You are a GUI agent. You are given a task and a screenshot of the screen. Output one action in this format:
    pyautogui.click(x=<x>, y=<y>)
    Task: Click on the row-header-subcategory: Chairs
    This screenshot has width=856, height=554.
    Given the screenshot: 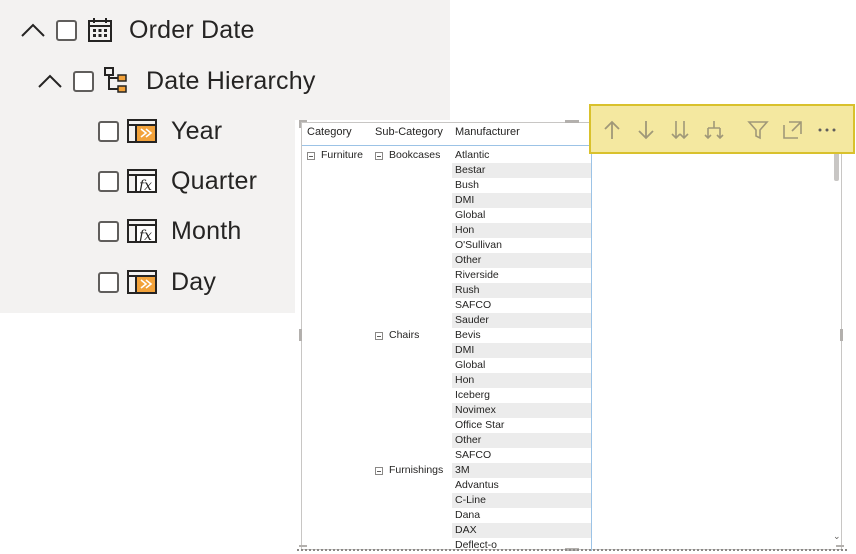 What is the action you would take?
    pyautogui.click(x=397, y=335)
    